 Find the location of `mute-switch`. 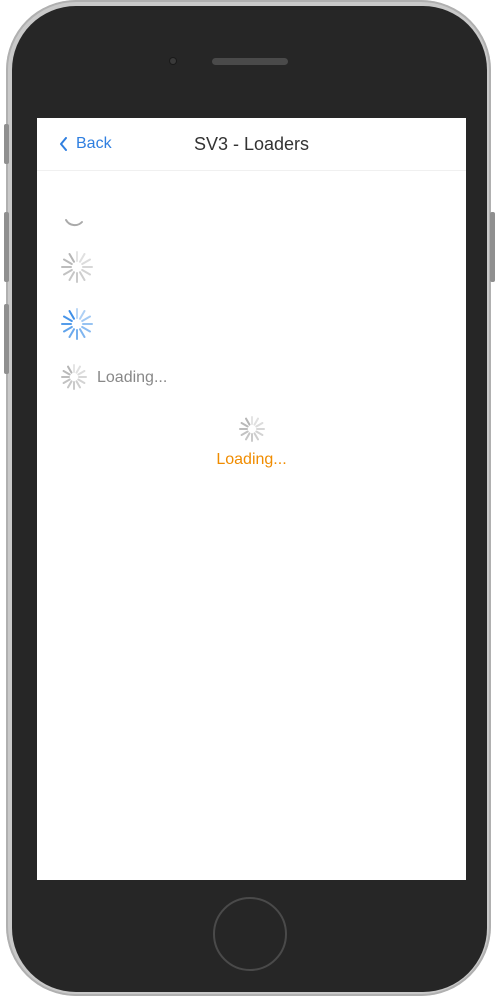

mute-switch is located at coordinates (6, 144).